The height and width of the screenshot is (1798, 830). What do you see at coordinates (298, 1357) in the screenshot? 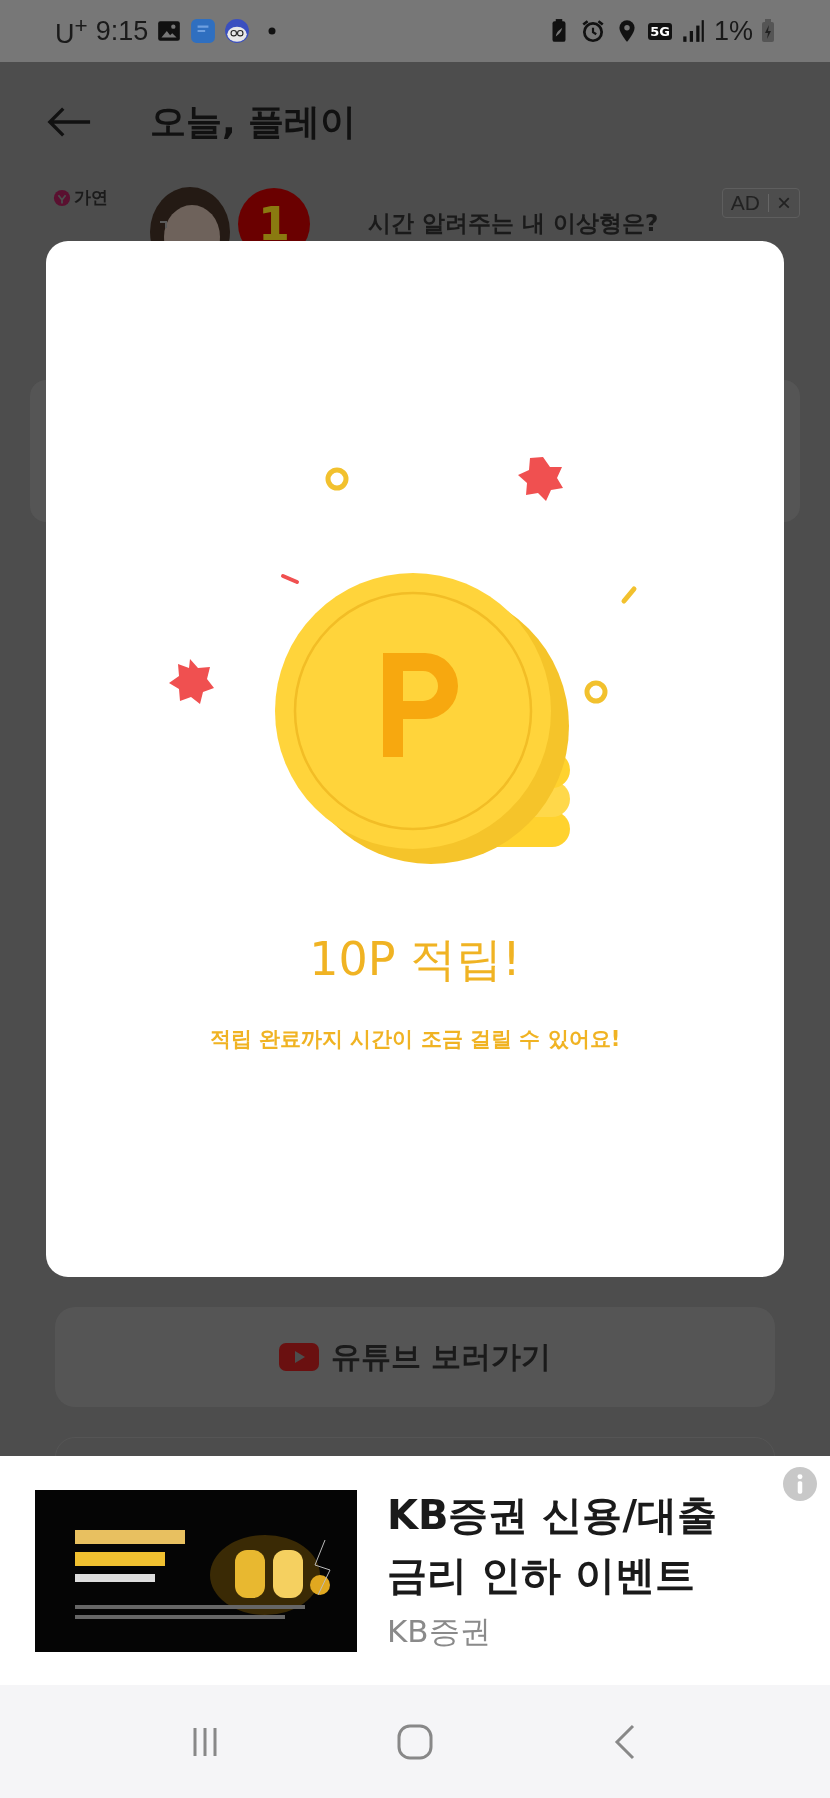
I see `play-icon` at bounding box center [298, 1357].